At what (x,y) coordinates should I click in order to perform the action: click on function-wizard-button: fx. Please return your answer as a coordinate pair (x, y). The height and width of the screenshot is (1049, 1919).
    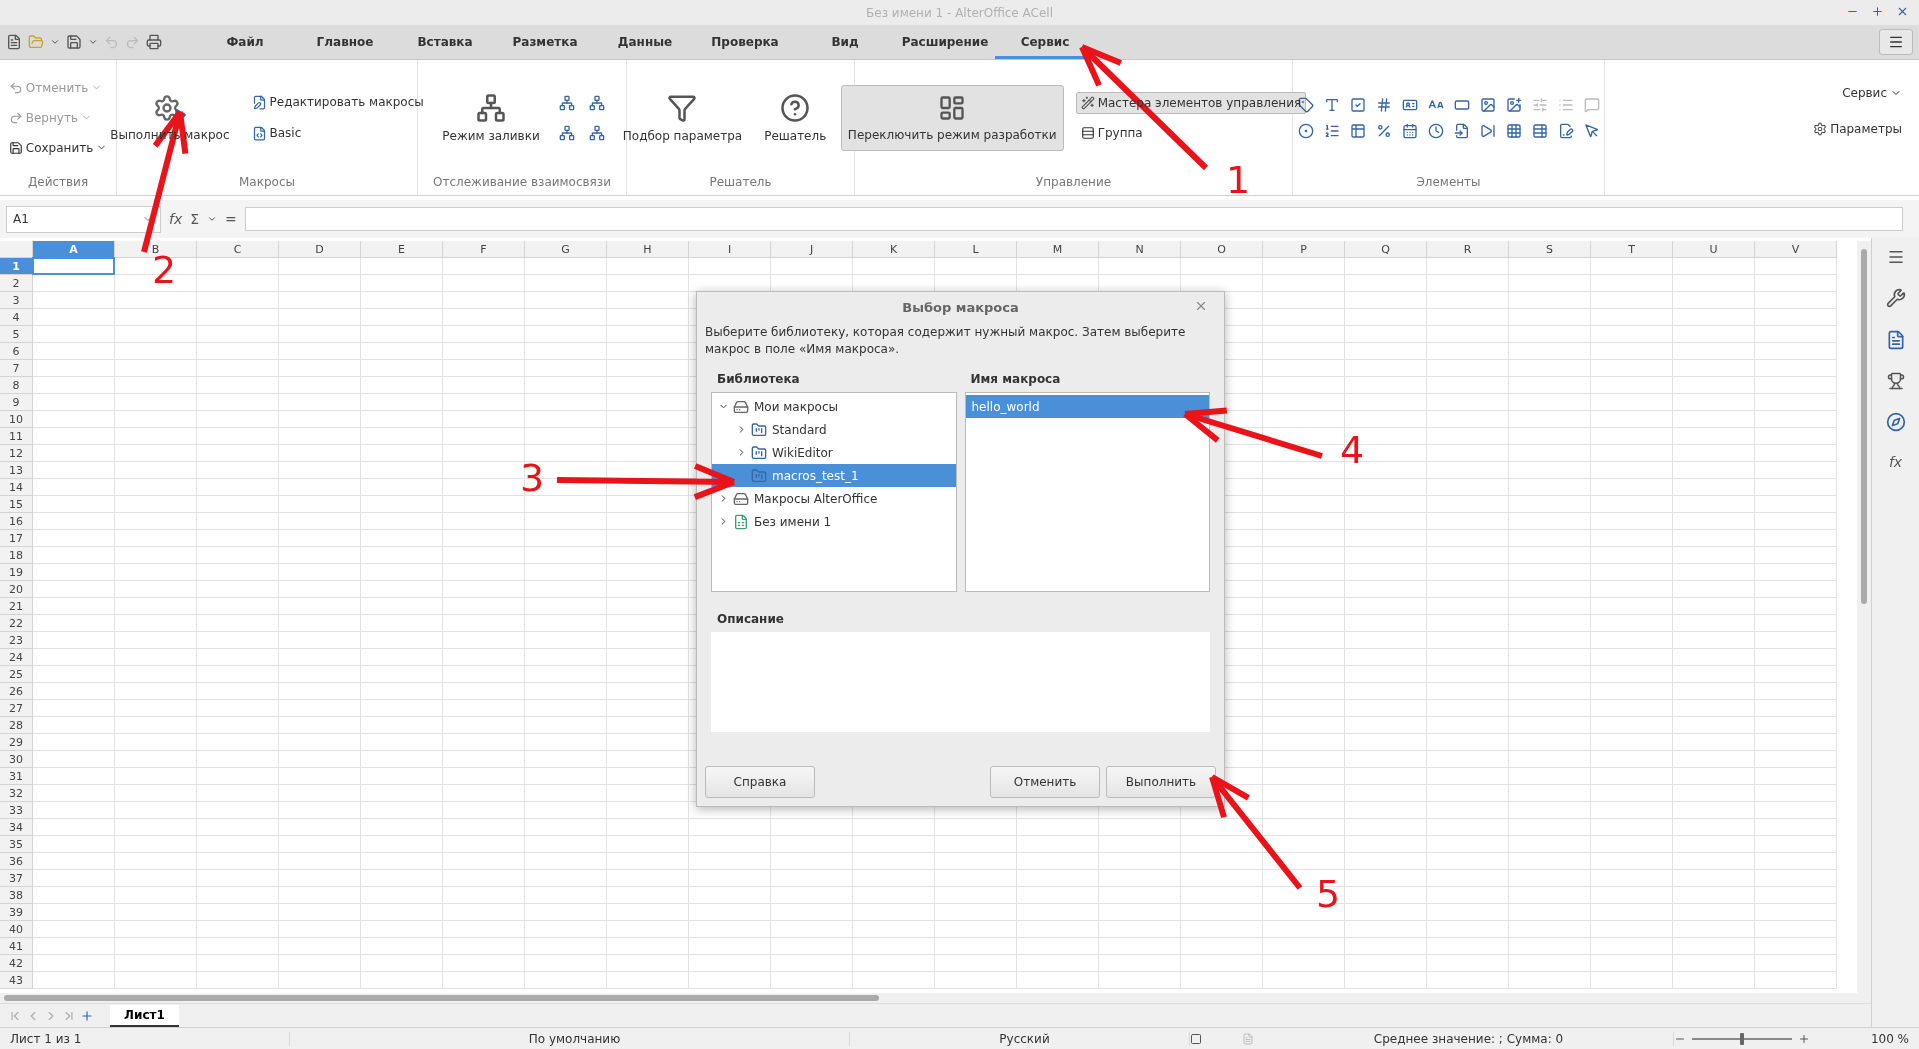
    Looking at the image, I should click on (176, 219).